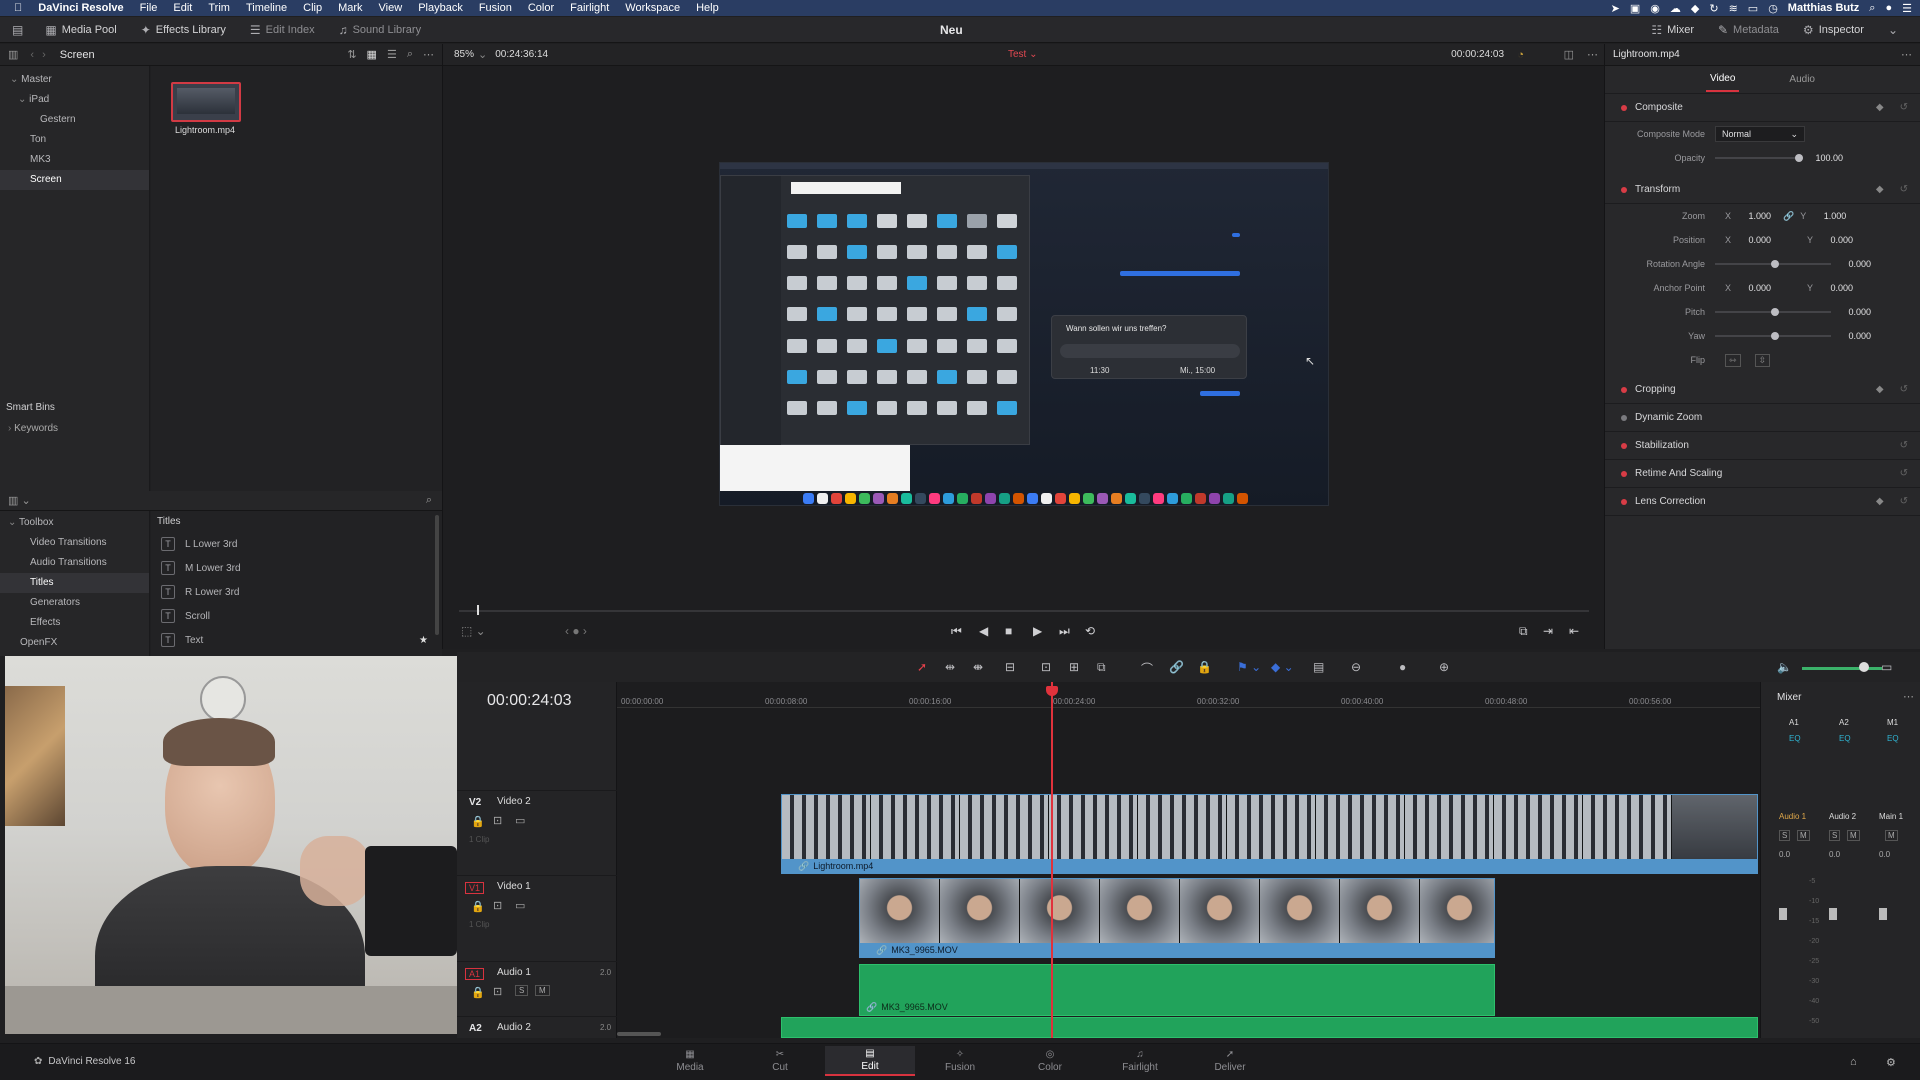 This screenshot has height=1080, width=1920. What do you see at coordinates (1833, 240) in the screenshot?
I see `position-y-value: 0.000` at bounding box center [1833, 240].